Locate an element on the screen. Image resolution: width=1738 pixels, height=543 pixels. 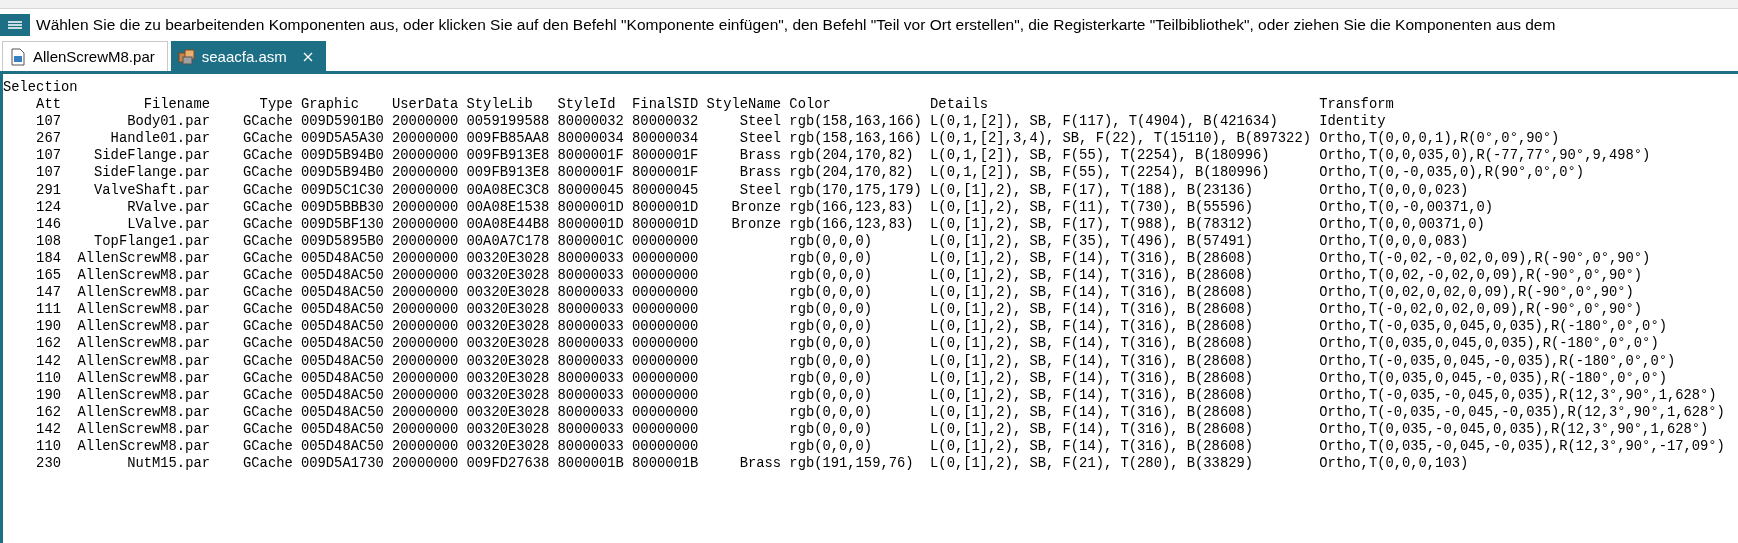
table-cell-text: 162 is located at coordinates (48, 412).